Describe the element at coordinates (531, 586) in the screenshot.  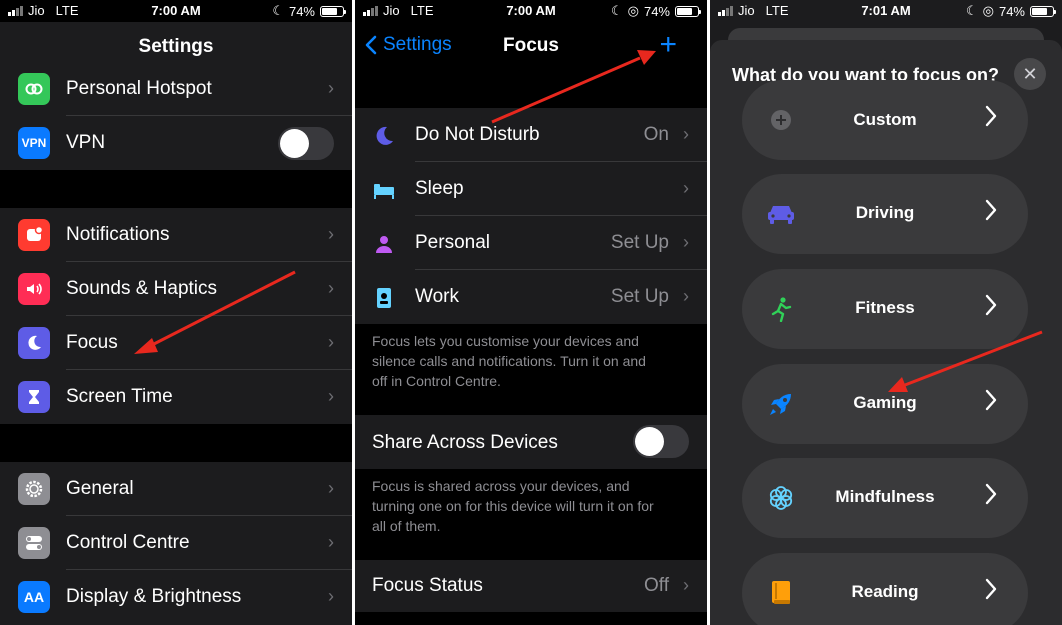
I see `focus-status-row: Focus Status Off ›` at that location.